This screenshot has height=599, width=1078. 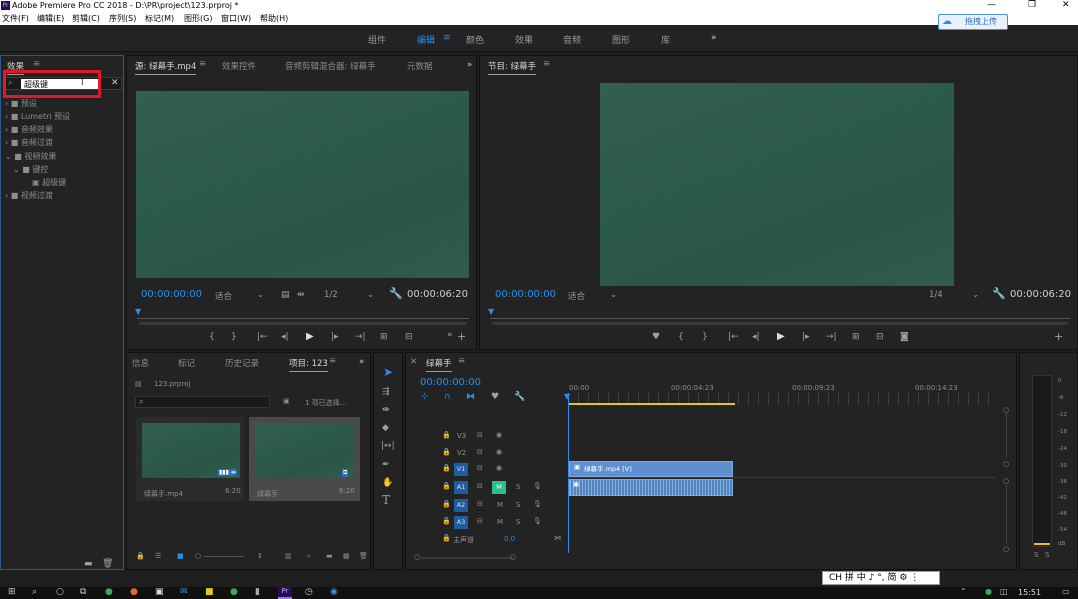 I want to click on thumbnail-zoom-slider, so click(x=224, y=556).